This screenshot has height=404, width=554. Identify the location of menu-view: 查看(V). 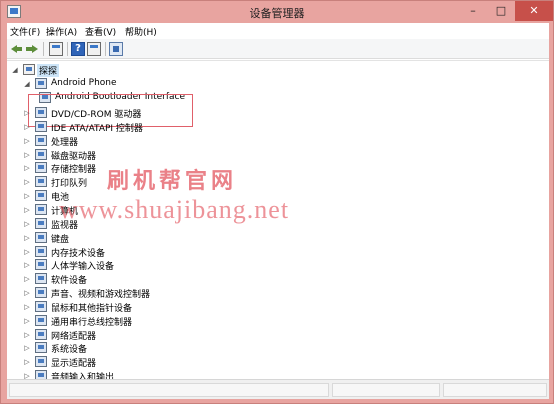
(100, 31).